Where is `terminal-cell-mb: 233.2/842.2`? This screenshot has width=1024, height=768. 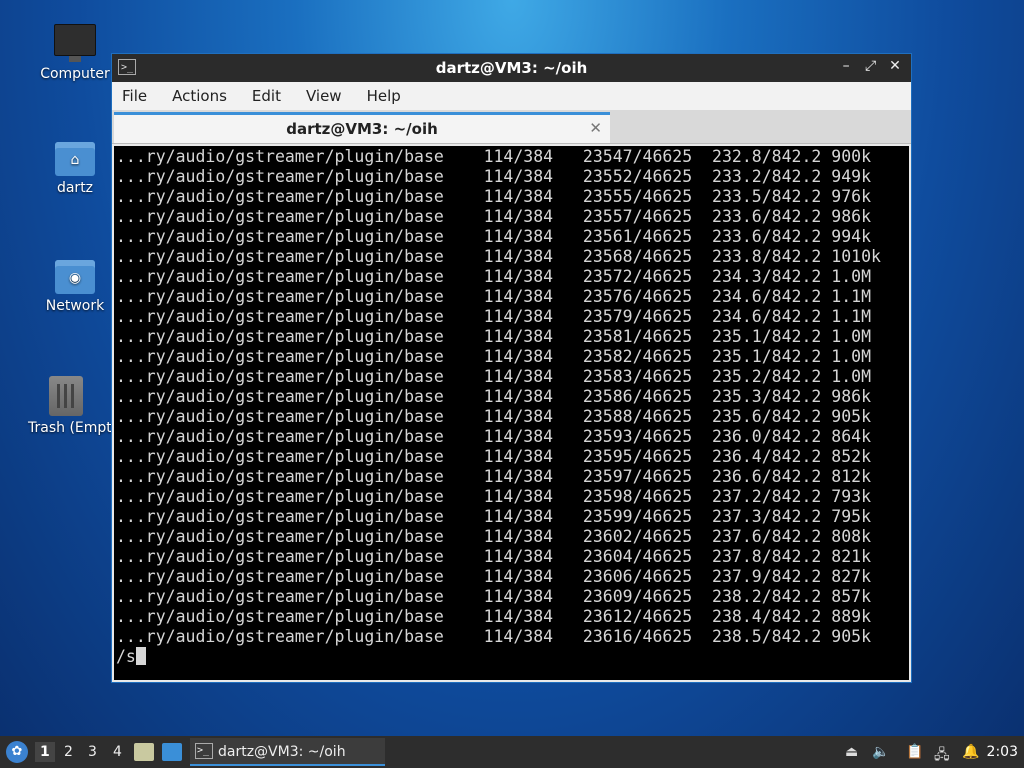 terminal-cell-mb: 233.2/842.2 is located at coordinates (772, 176).